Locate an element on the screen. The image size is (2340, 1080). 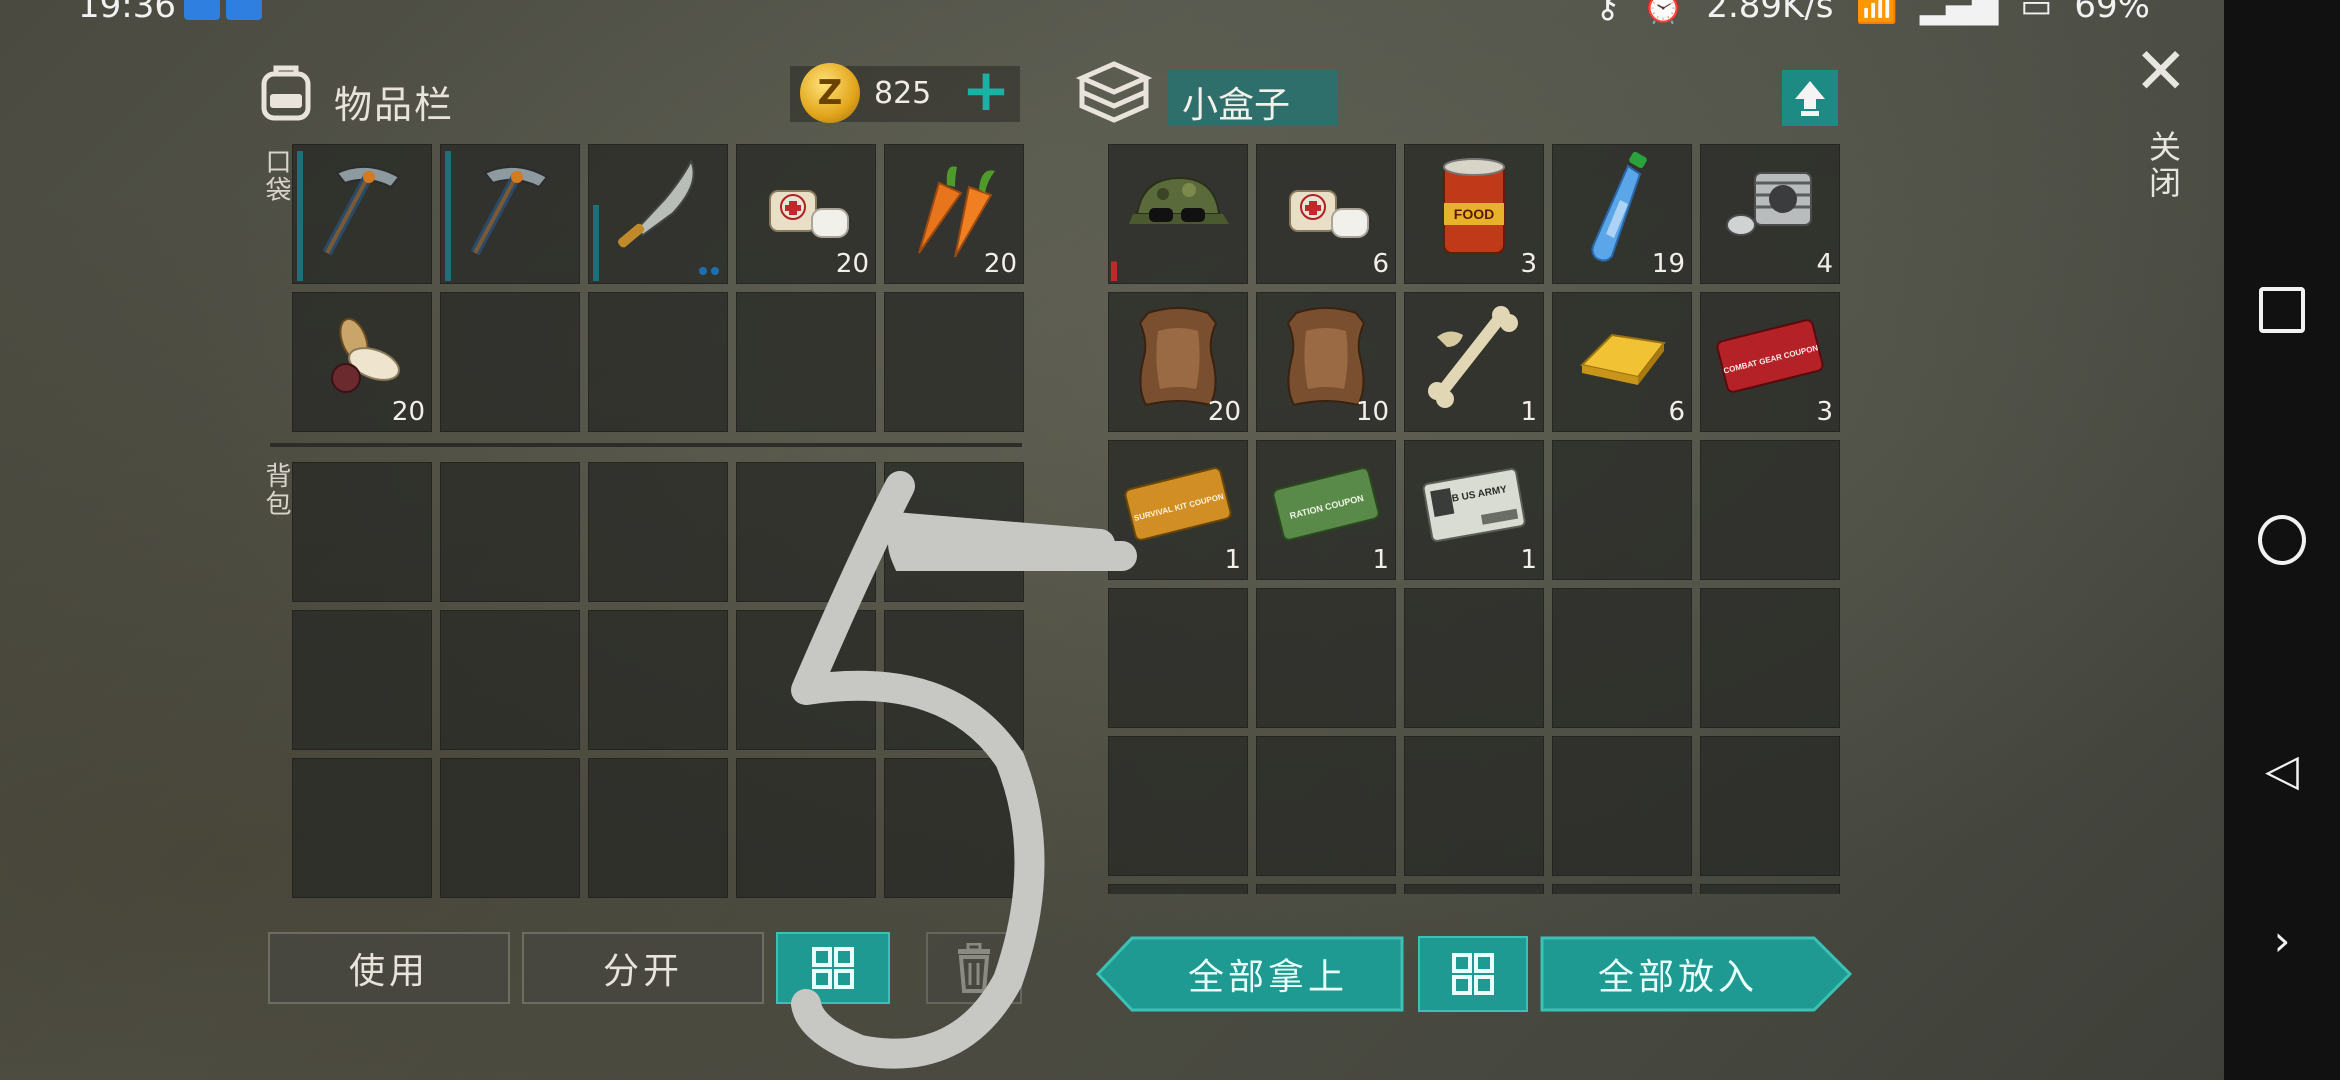
notification-icon is located at coordinates (244, 10).